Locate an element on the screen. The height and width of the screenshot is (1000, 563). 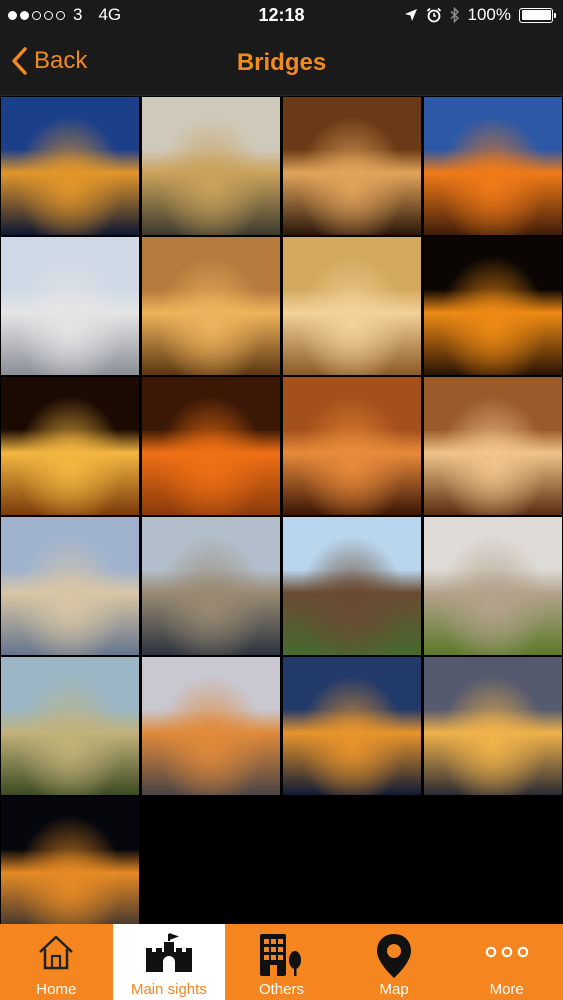
photo-thumbnail-brick-arches-lit is located at coordinates (211, 446).